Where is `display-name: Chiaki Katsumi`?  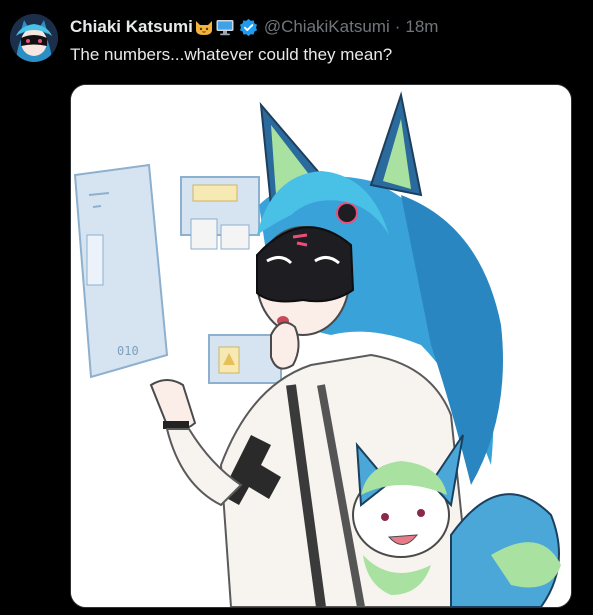 display-name: Chiaki Katsumi is located at coordinates (131, 27).